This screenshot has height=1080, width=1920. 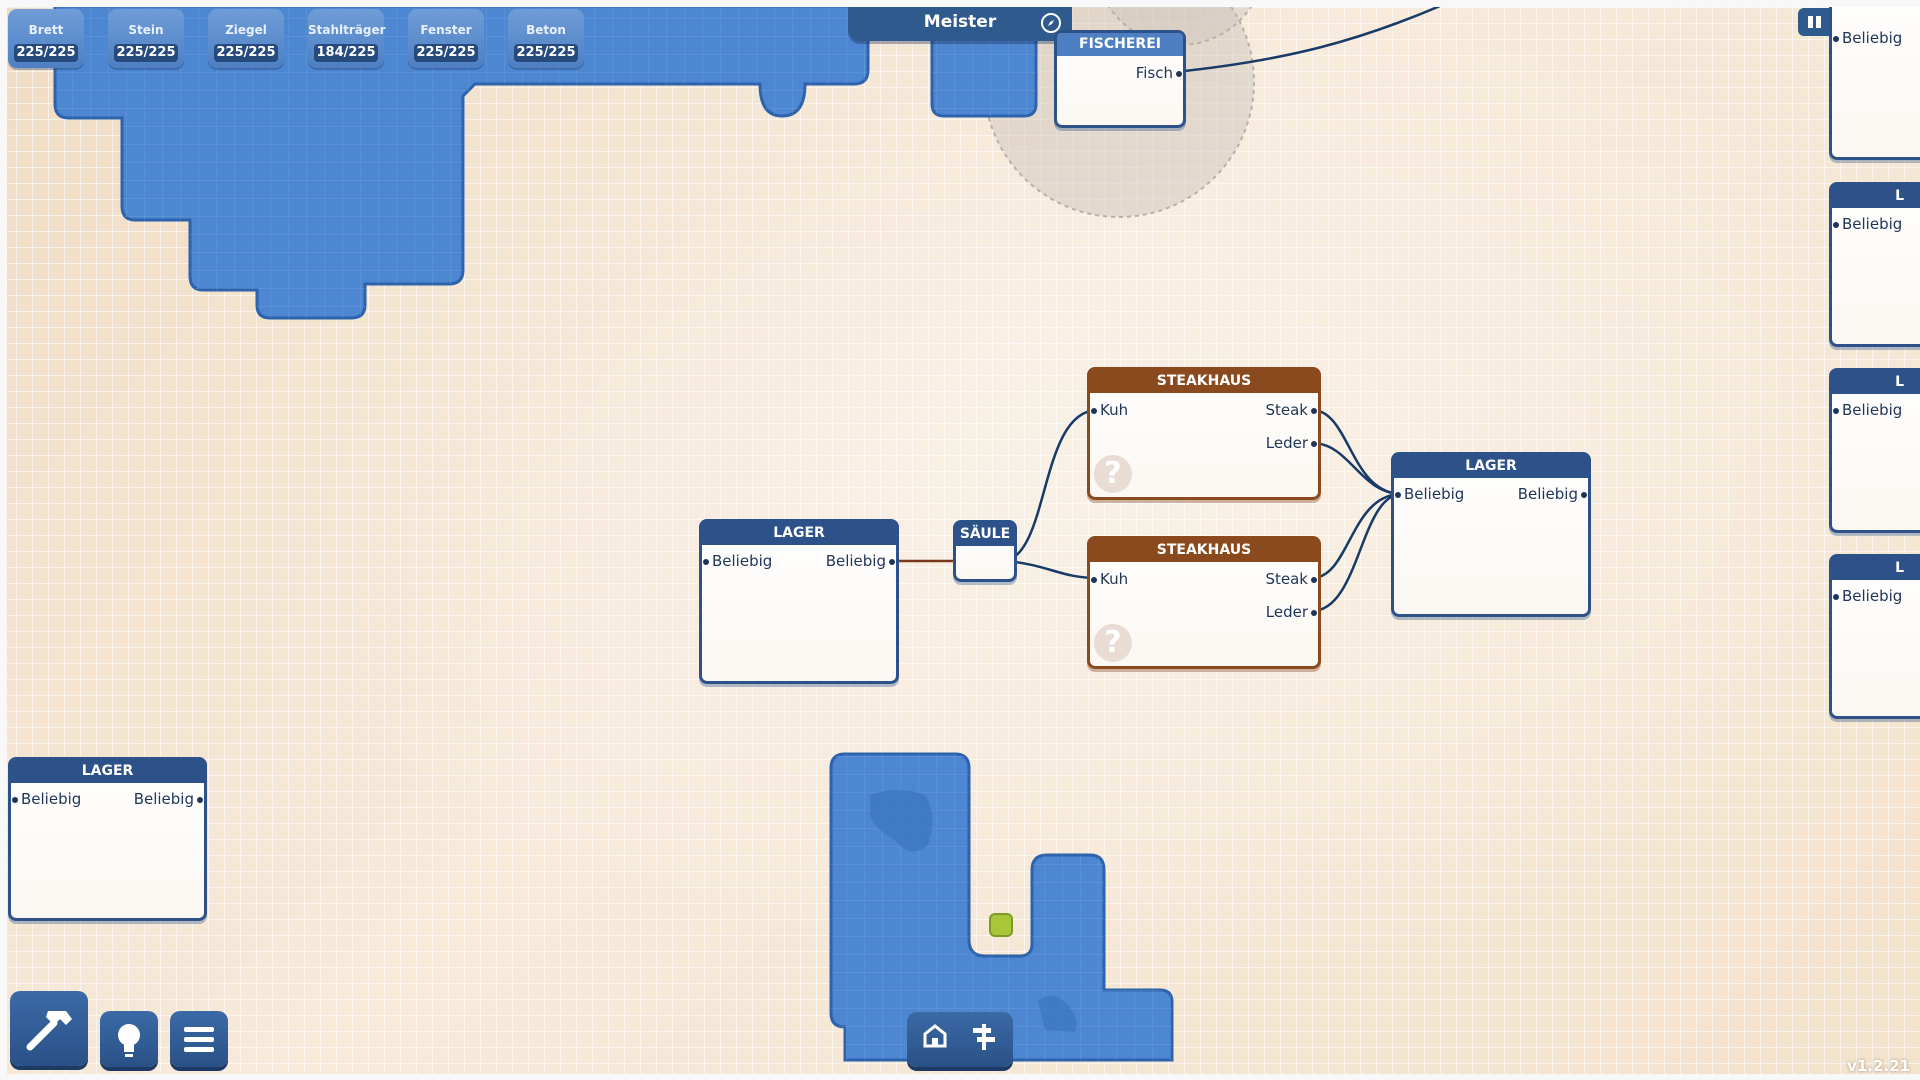 What do you see at coordinates (1120, 44) in the screenshot?
I see `node-title: FISCHEREI` at bounding box center [1120, 44].